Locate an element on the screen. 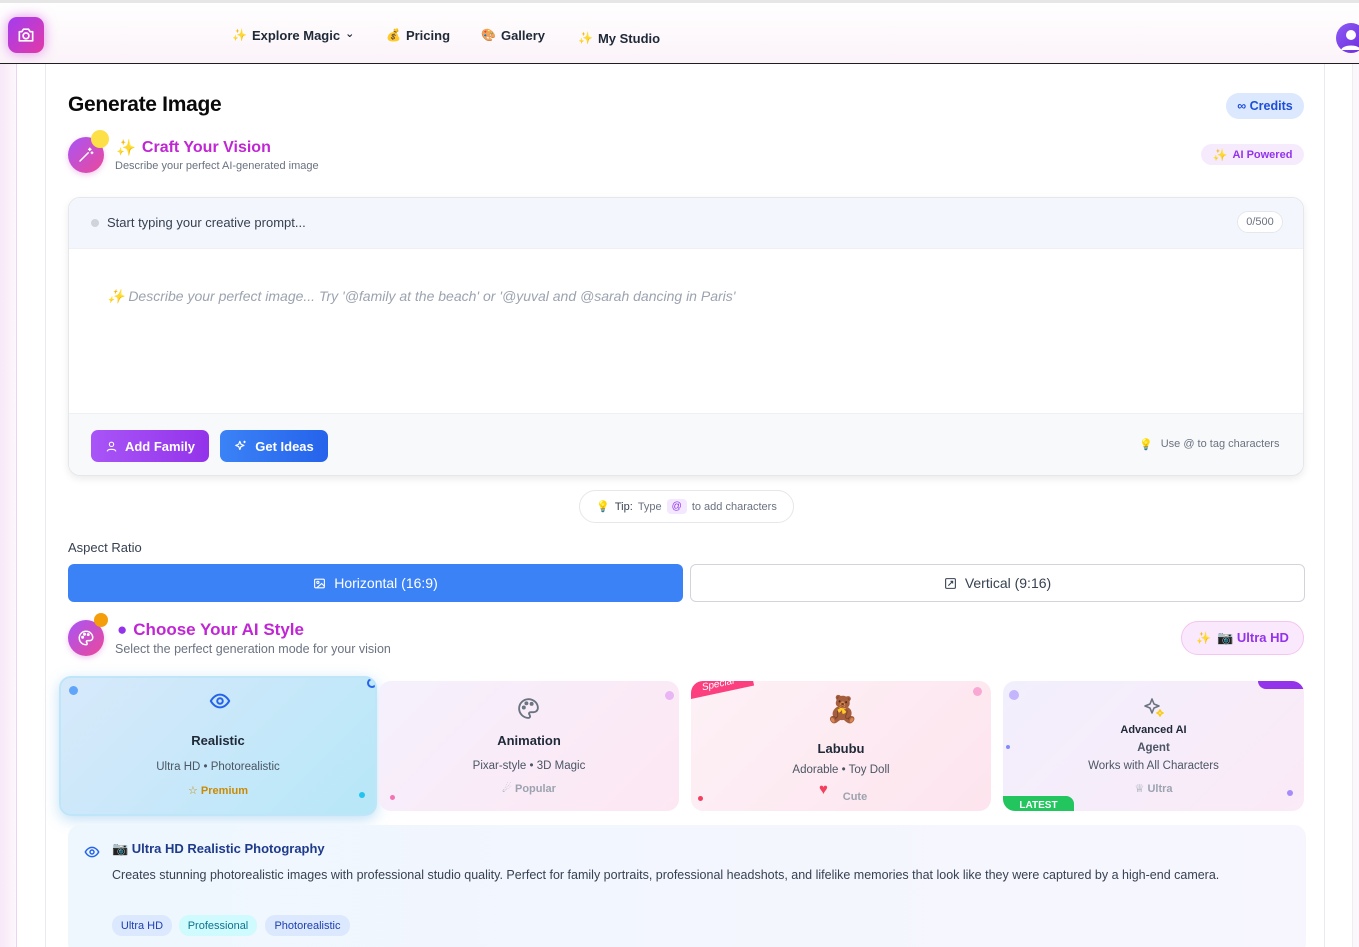  chip-photorealistic: Photorealistic is located at coordinates (307, 925).